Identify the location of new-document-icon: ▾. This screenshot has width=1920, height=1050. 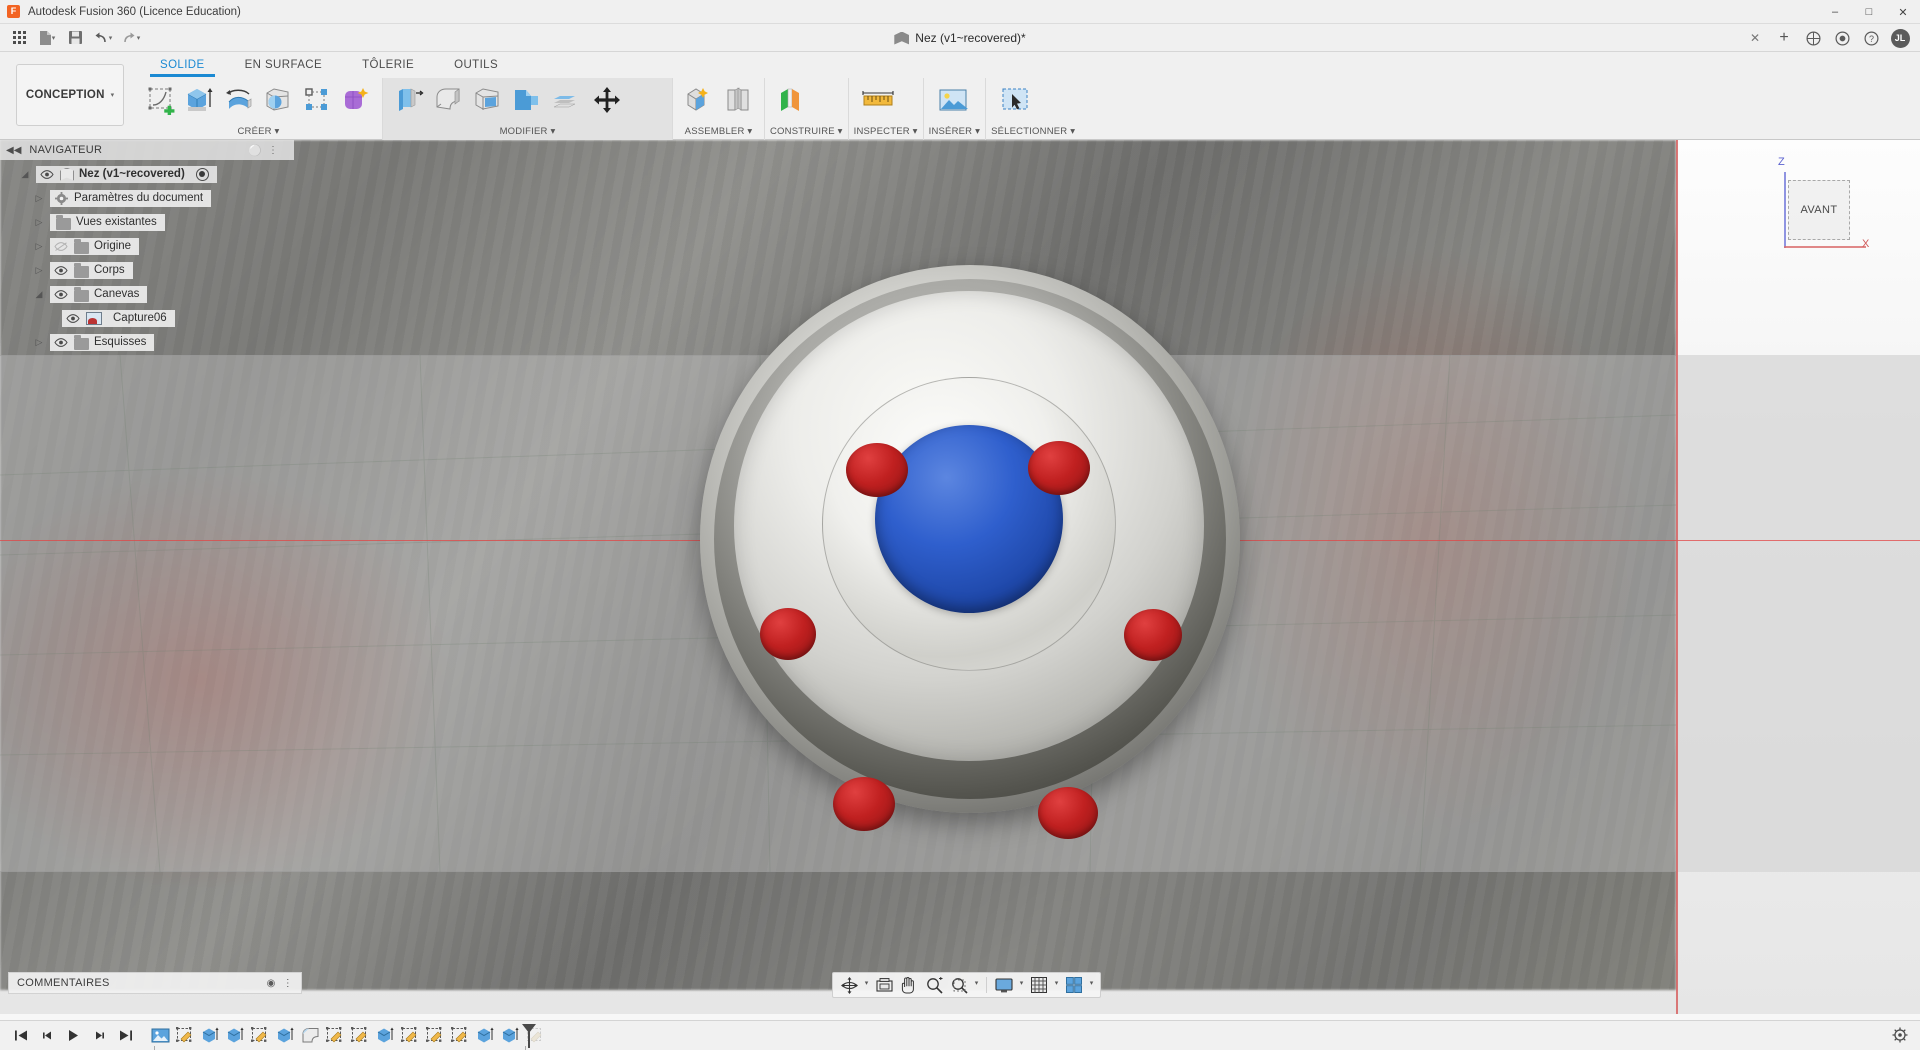
(47, 38).